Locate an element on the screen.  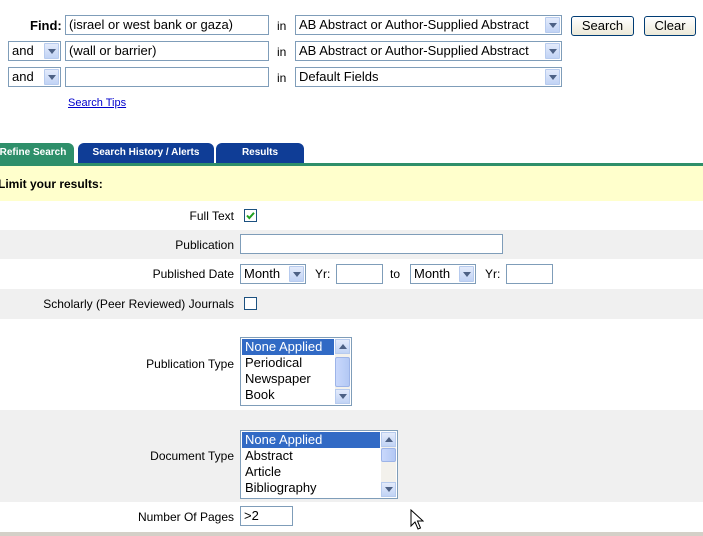
publication-type-option: Periodical is located at coordinates (288, 363).